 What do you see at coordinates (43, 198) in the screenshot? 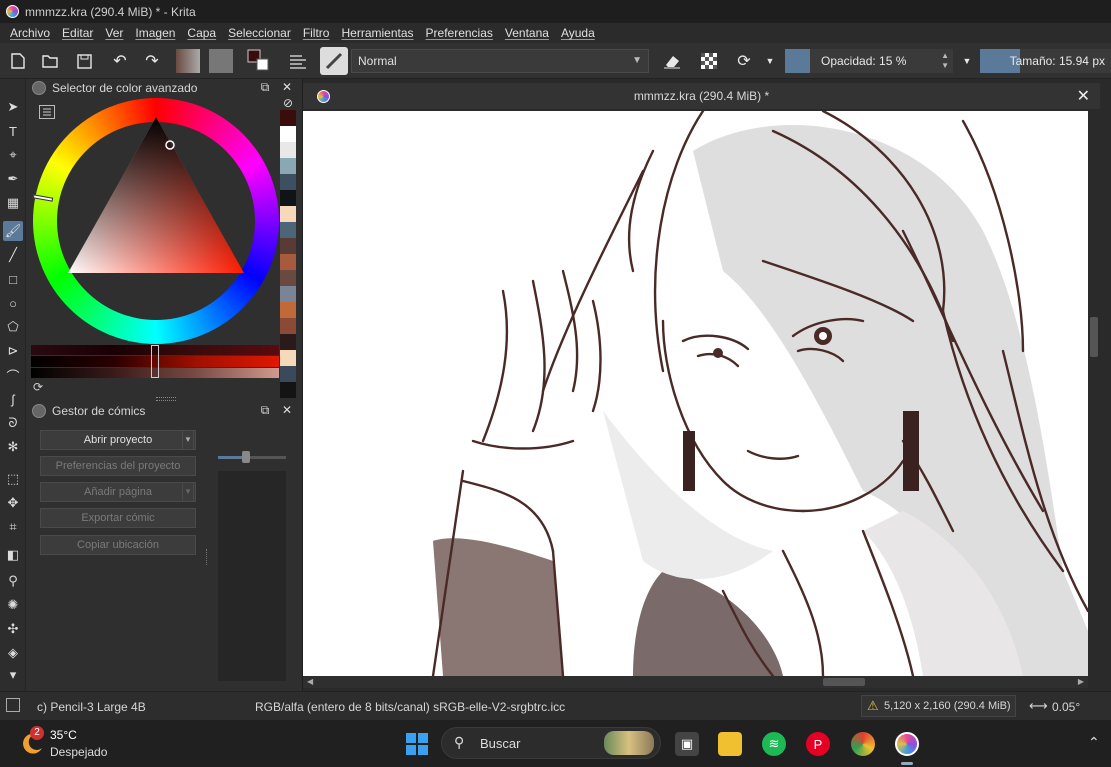
I see `hue-ring-handle` at bounding box center [43, 198].